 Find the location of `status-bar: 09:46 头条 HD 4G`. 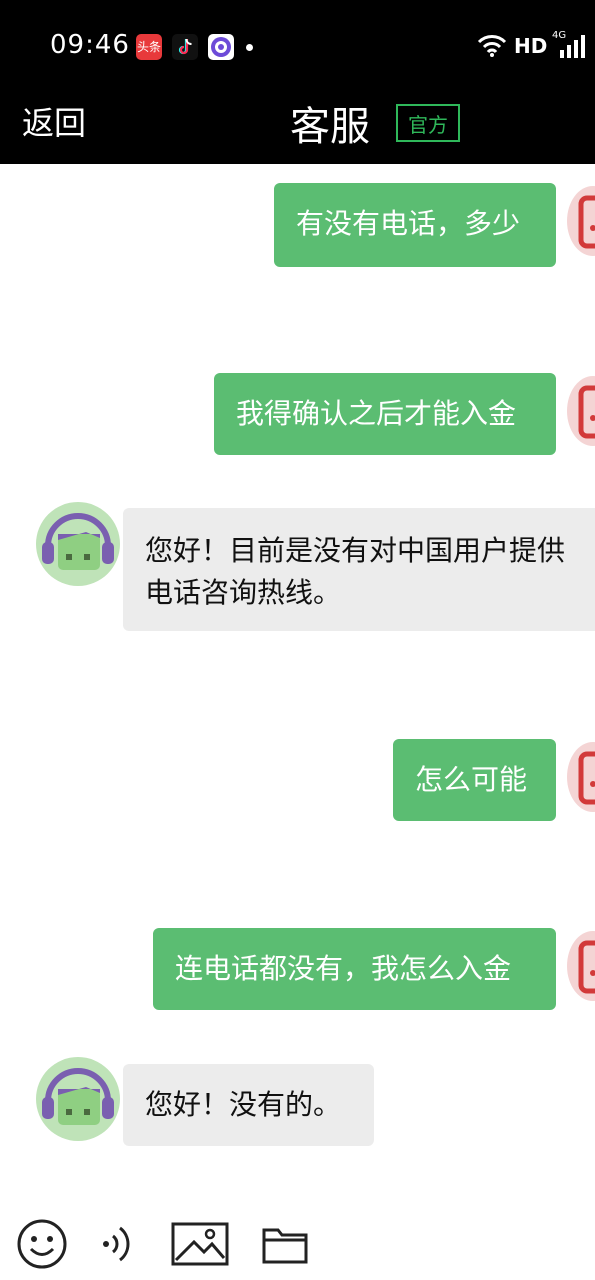

status-bar: 09:46 头条 HD 4G is located at coordinates (297, 41).